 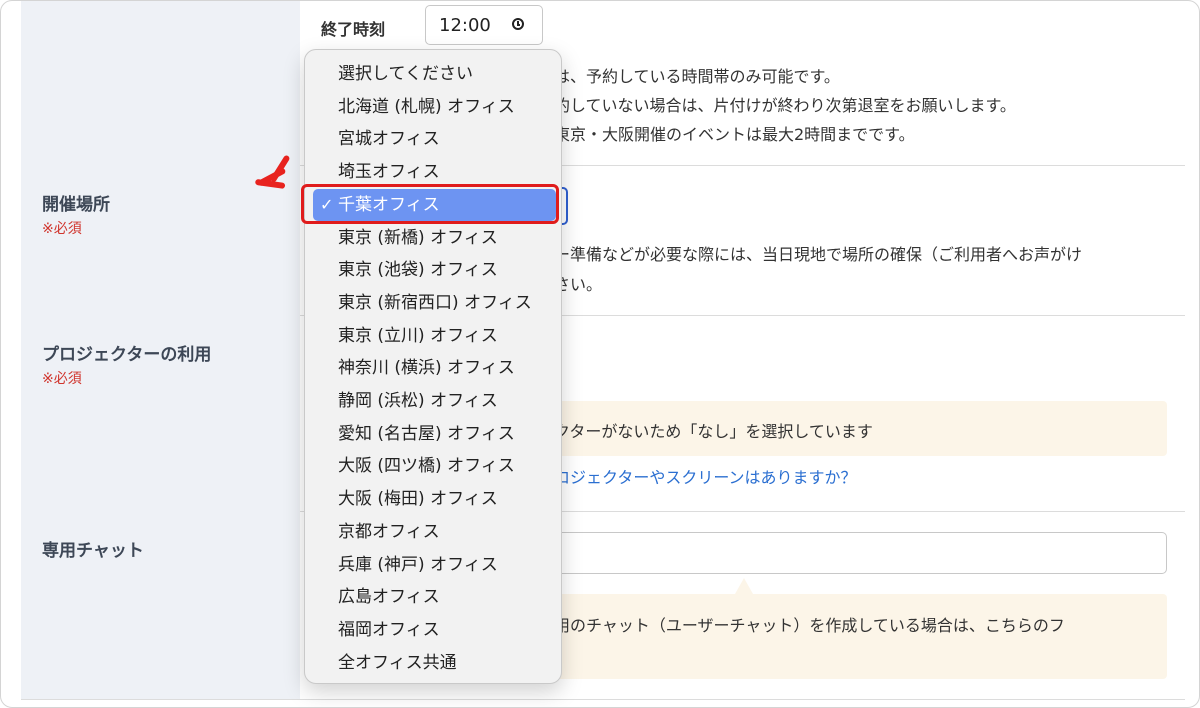 I want to click on projector-notice-text: クターがないため「なし」を選択しています, so click(x=713, y=431).